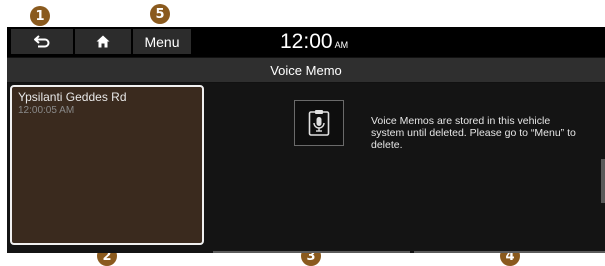 The image size is (605, 266). Describe the element at coordinates (46, 110) in the screenshot. I see `memo-time: 12:00:05 AM` at that location.